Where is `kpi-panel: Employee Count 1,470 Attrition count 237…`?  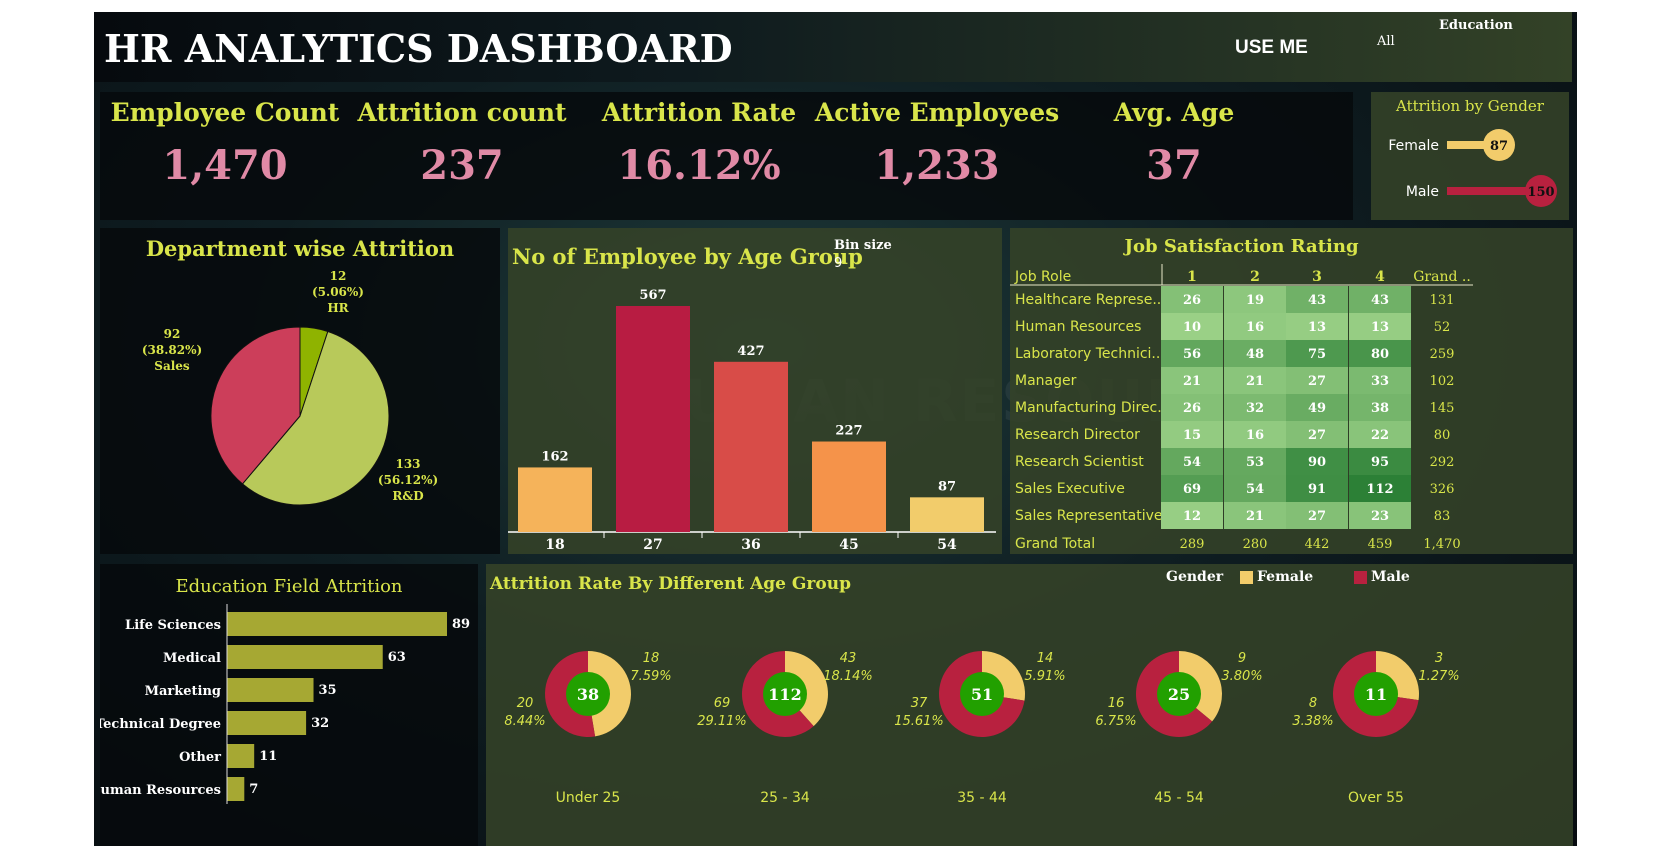
kpi-panel: Employee Count 1,470 Attrition count 237… is located at coordinates (726, 156).